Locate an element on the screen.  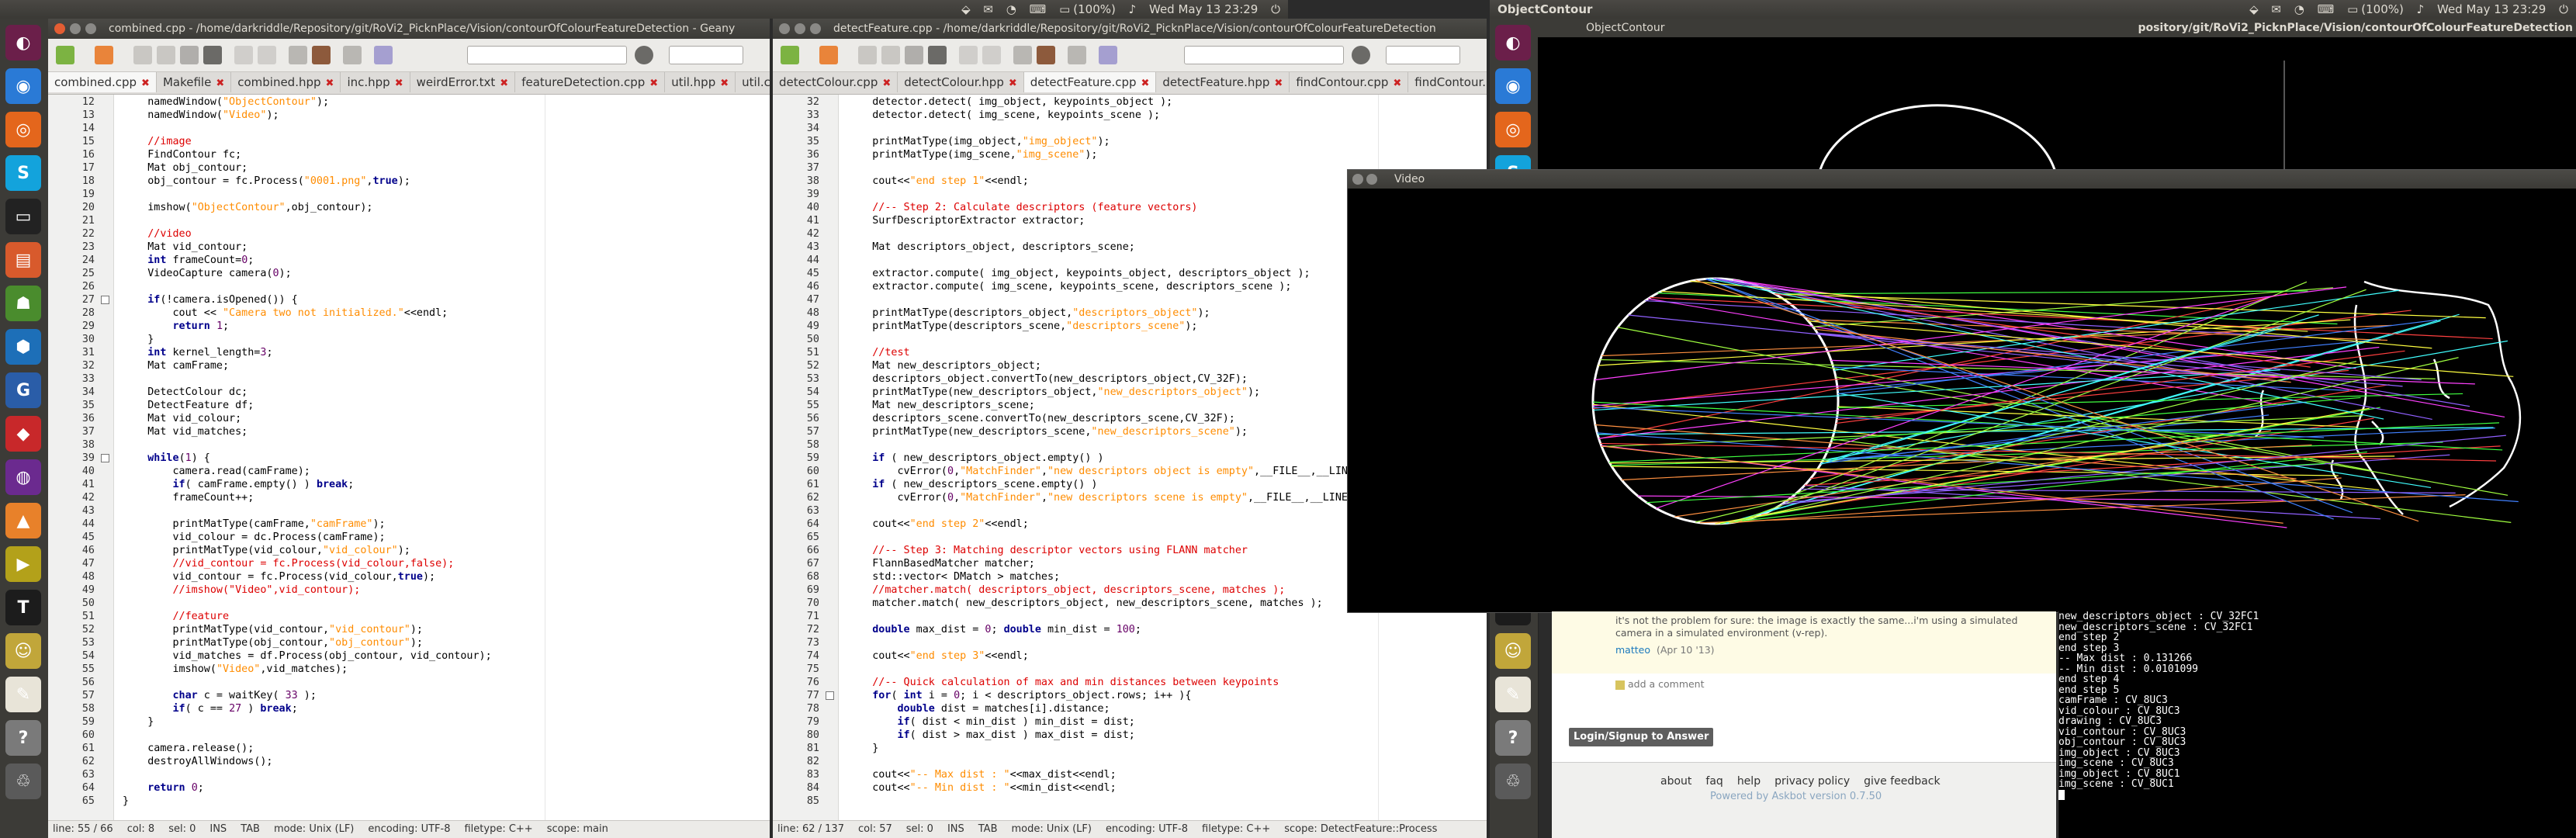
code-line: 27 if(!camera.isOpened()) { is located at coordinates (409, 299).